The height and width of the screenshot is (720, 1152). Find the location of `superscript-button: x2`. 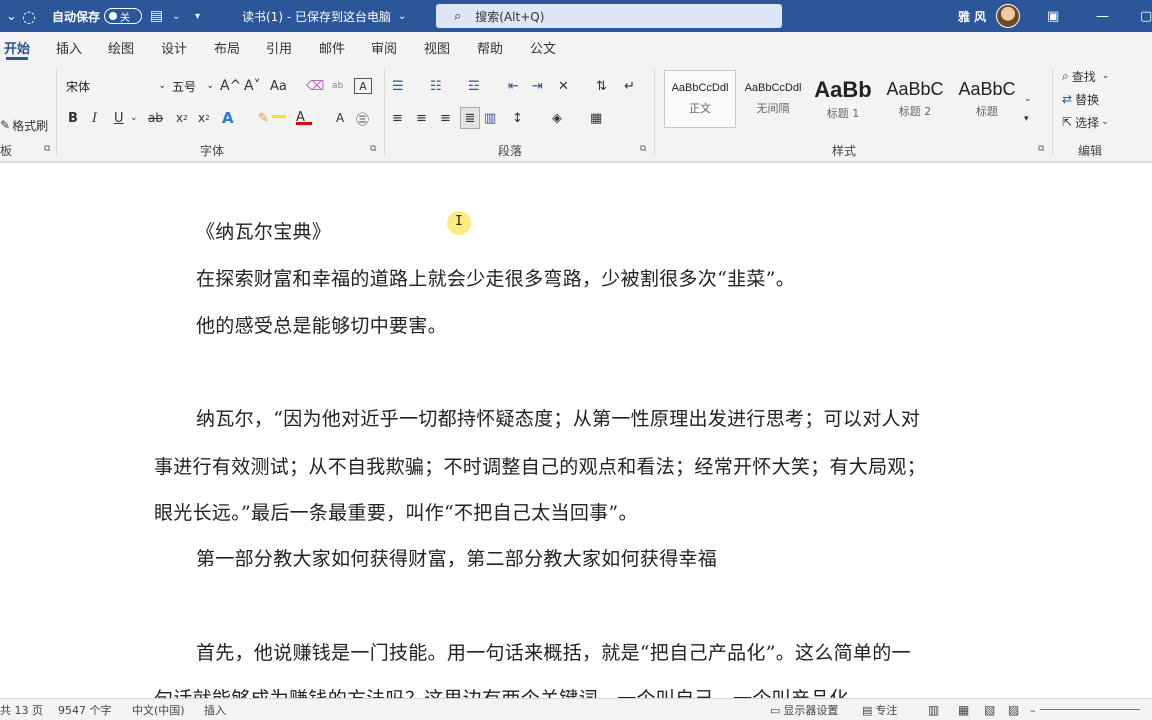

superscript-button: x2 is located at coordinates (204, 118).